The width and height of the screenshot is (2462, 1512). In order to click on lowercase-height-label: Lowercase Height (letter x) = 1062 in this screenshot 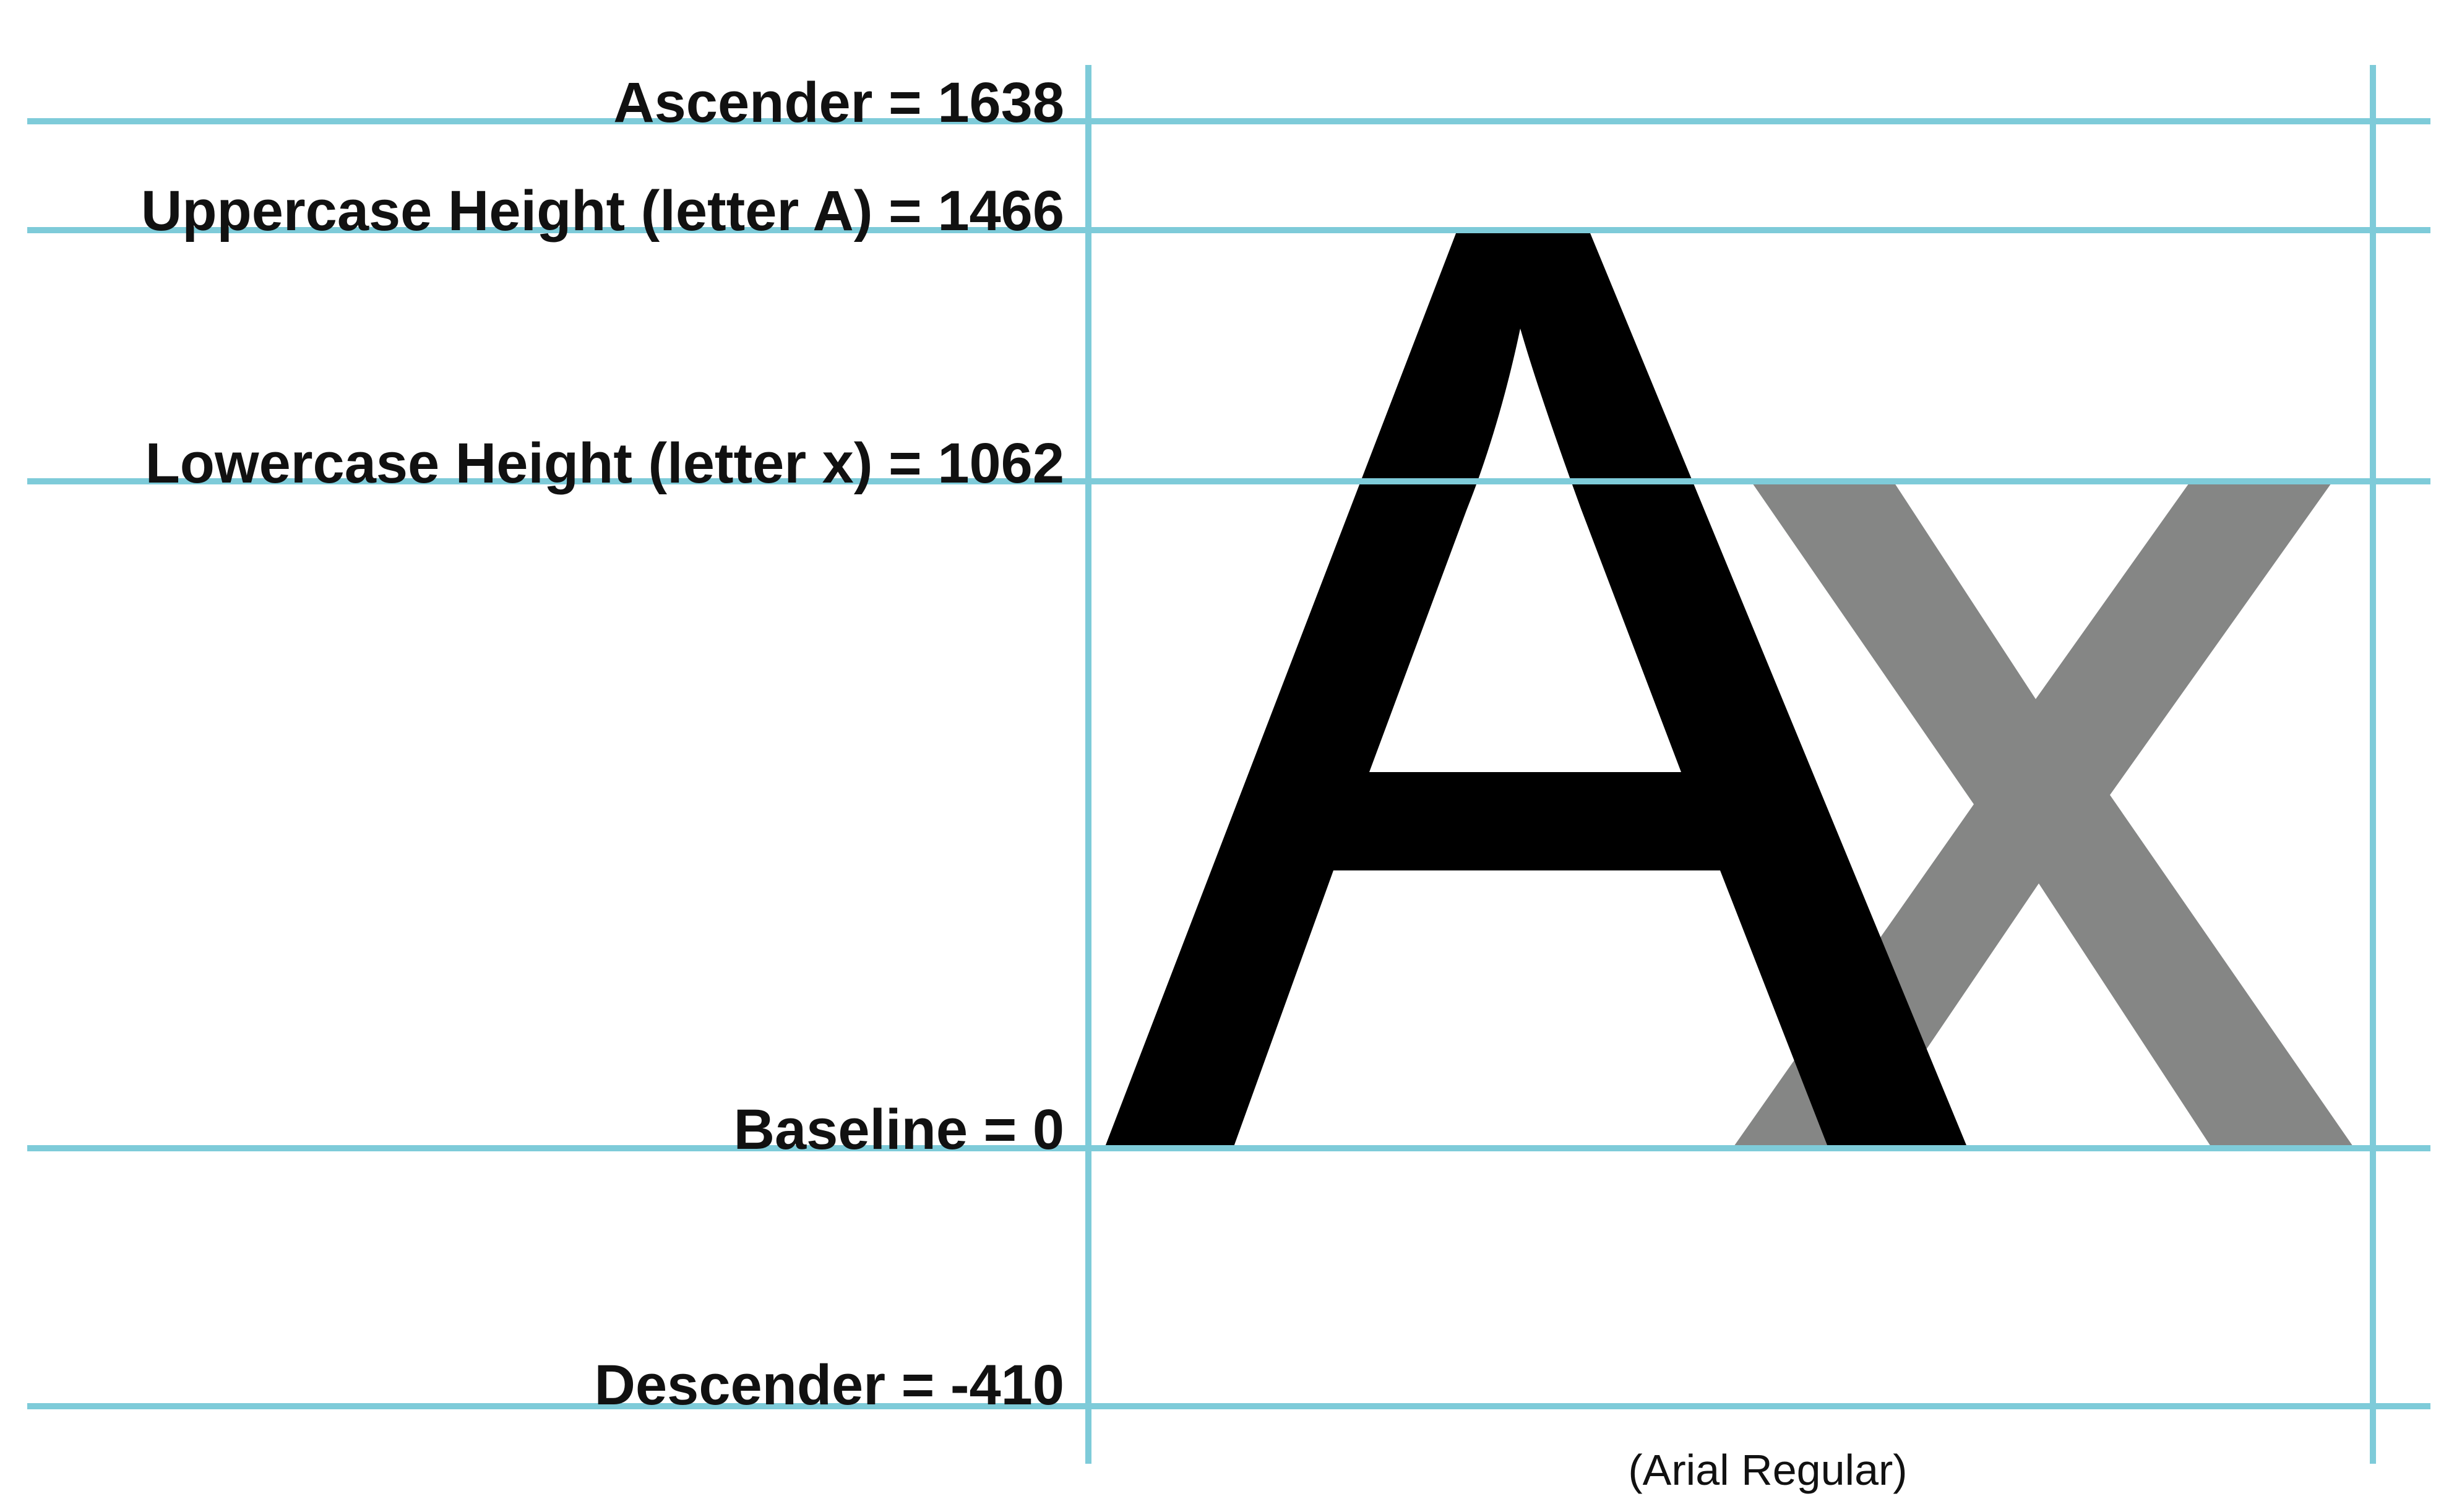, I will do `click(604, 463)`.